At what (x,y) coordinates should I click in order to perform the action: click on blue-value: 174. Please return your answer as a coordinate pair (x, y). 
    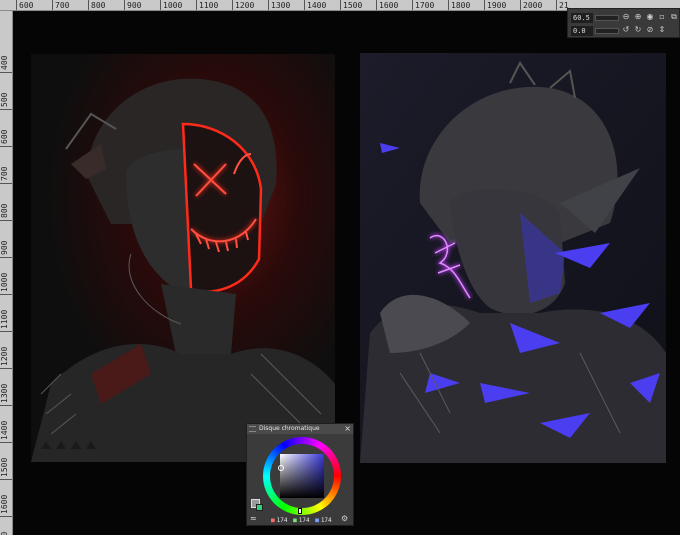
    Looking at the image, I should click on (326, 520).